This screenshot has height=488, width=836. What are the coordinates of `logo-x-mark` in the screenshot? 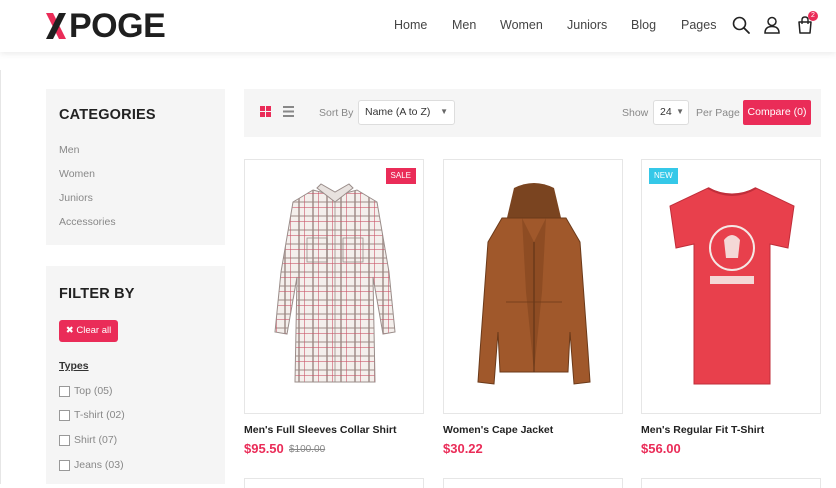 It's located at (56, 26).